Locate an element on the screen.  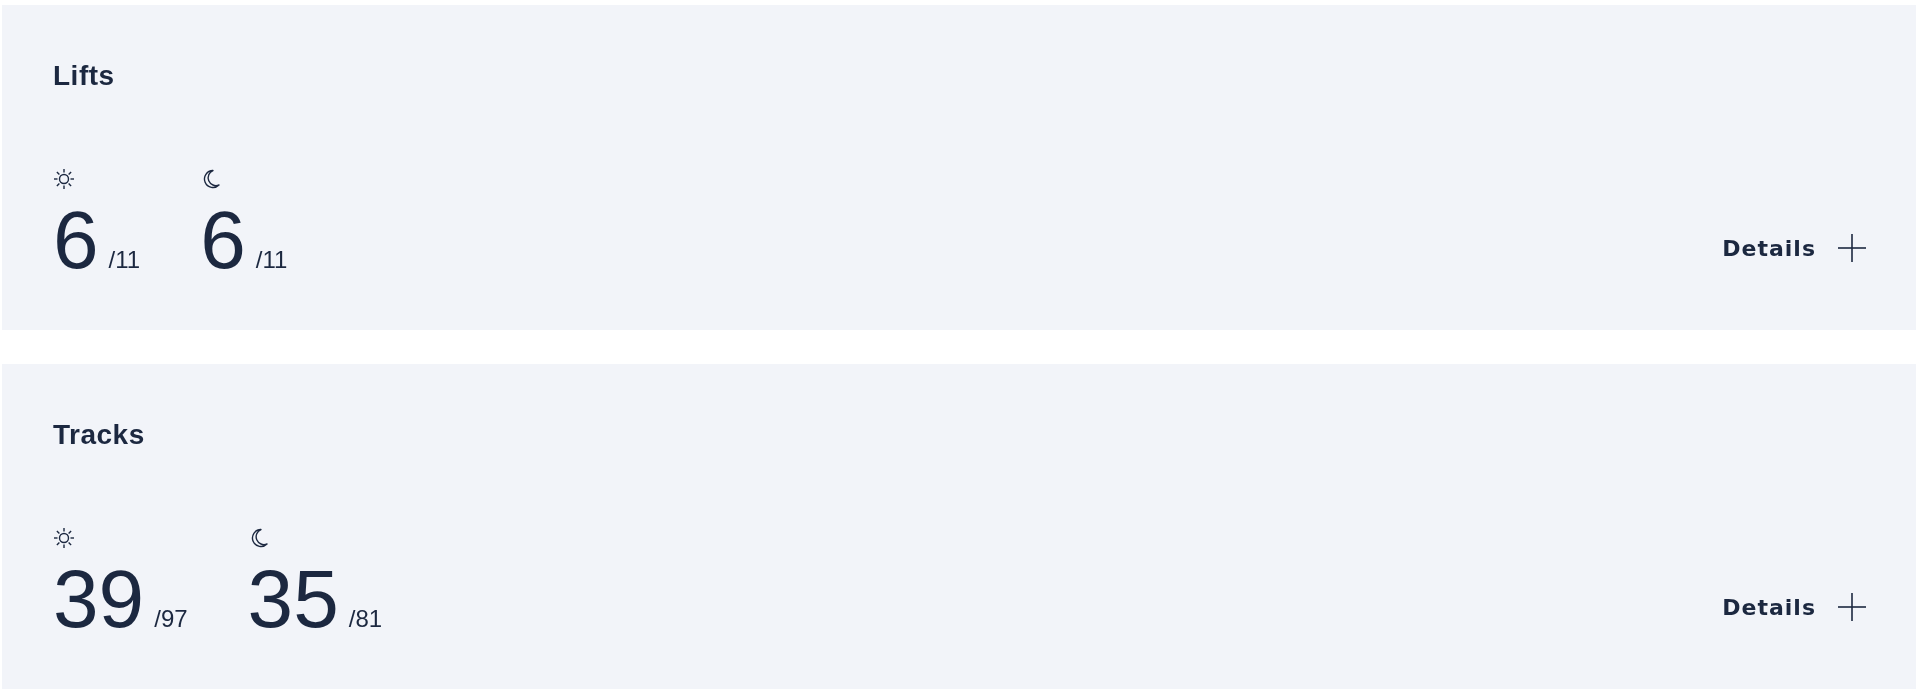
count-value: 39 is located at coordinates (99, 599).